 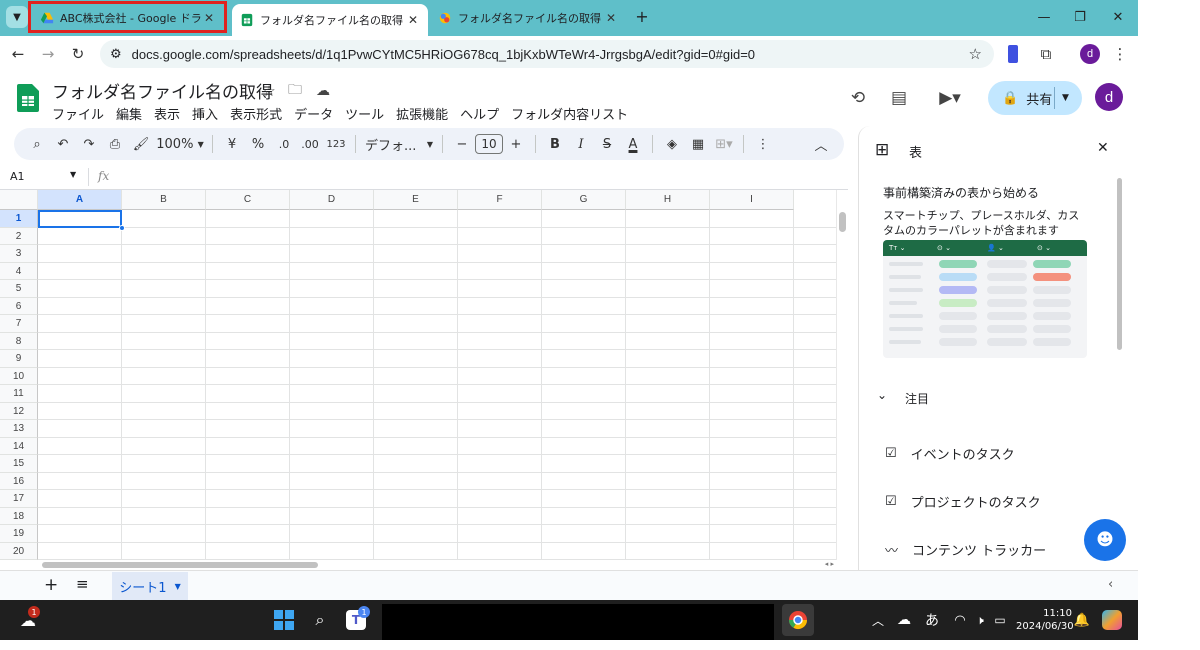 What do you see at coordinates (269, 91) in the screenshot?
I see `star-icon: ☆` at bounding box center [269, 91].